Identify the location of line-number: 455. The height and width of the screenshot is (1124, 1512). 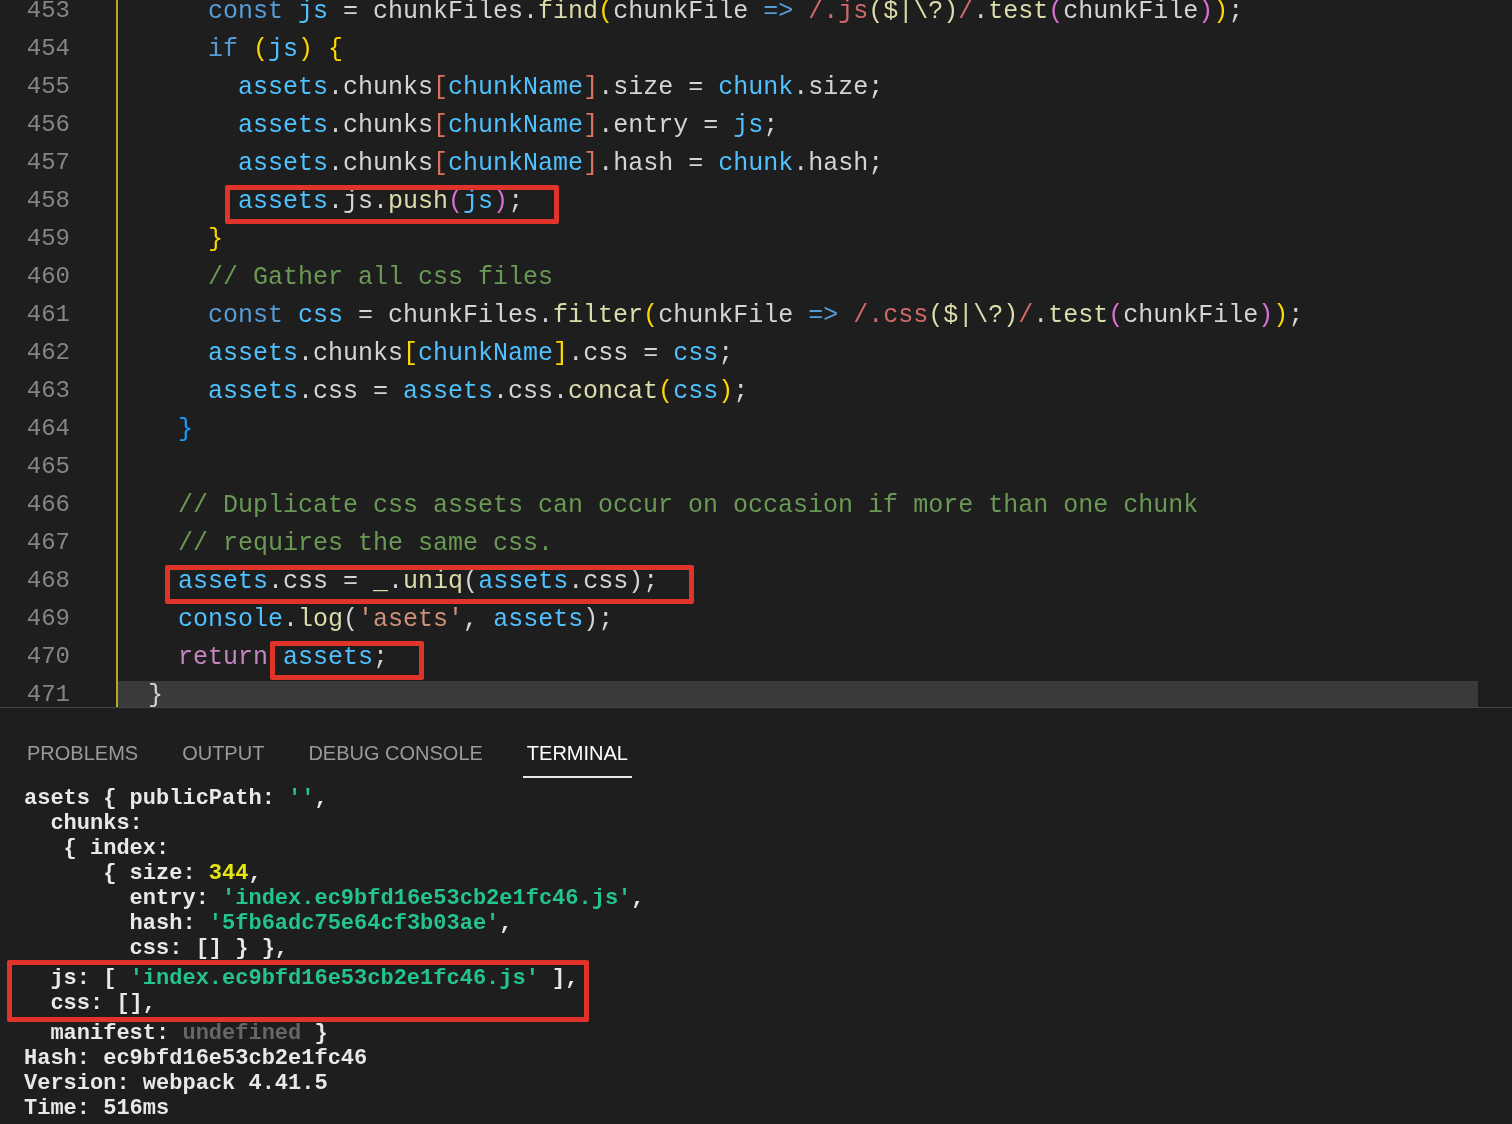
(48, 87).